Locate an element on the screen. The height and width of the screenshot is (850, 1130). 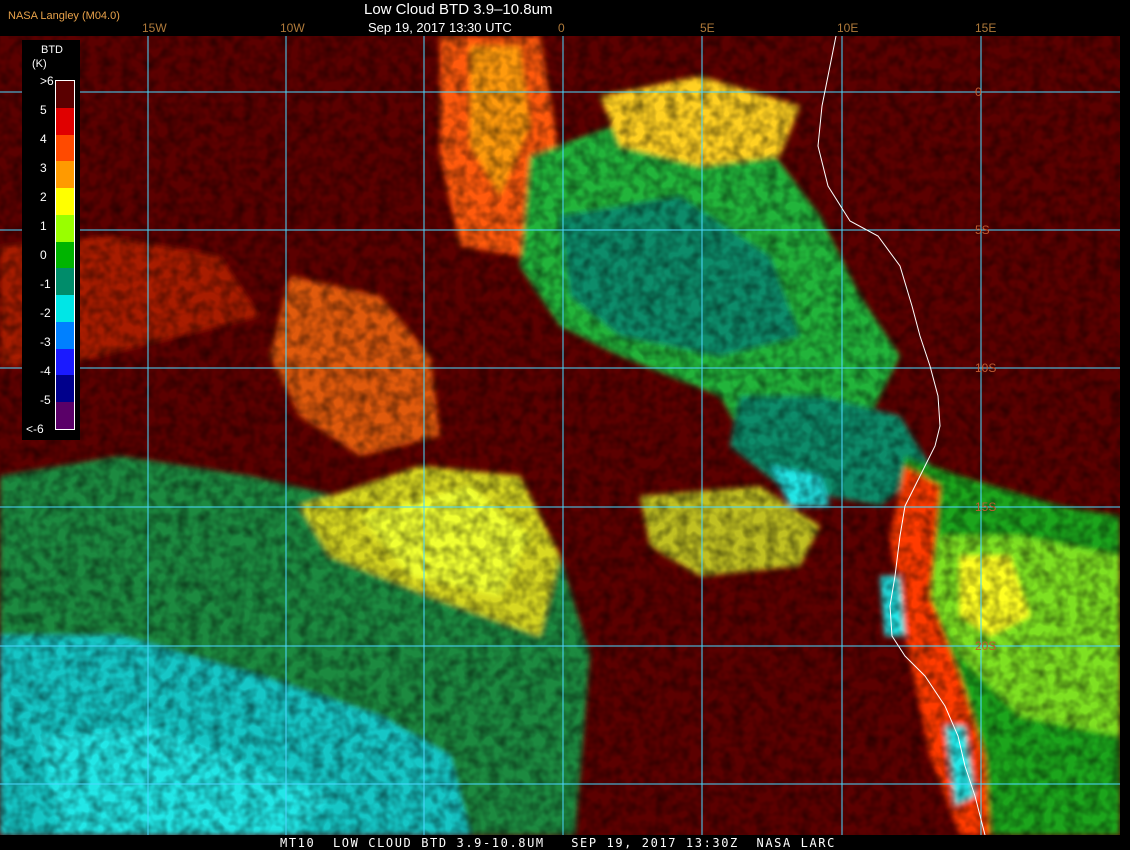
legend-tick-label: -4 is located at coordinates (45, 371).